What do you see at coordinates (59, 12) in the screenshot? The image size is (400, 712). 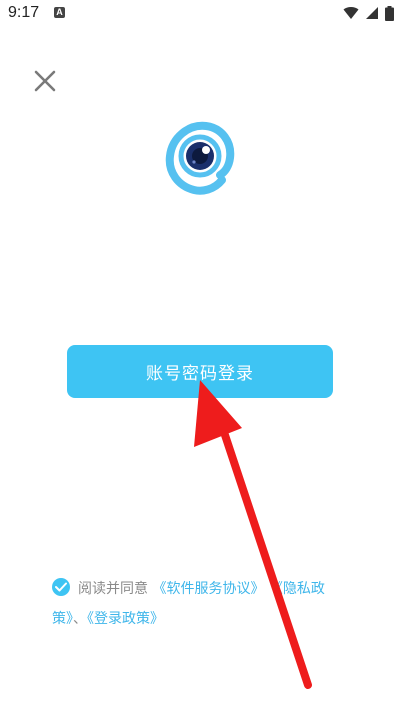 I see `app-notification-icon: A` at bounding box center [59, 12].